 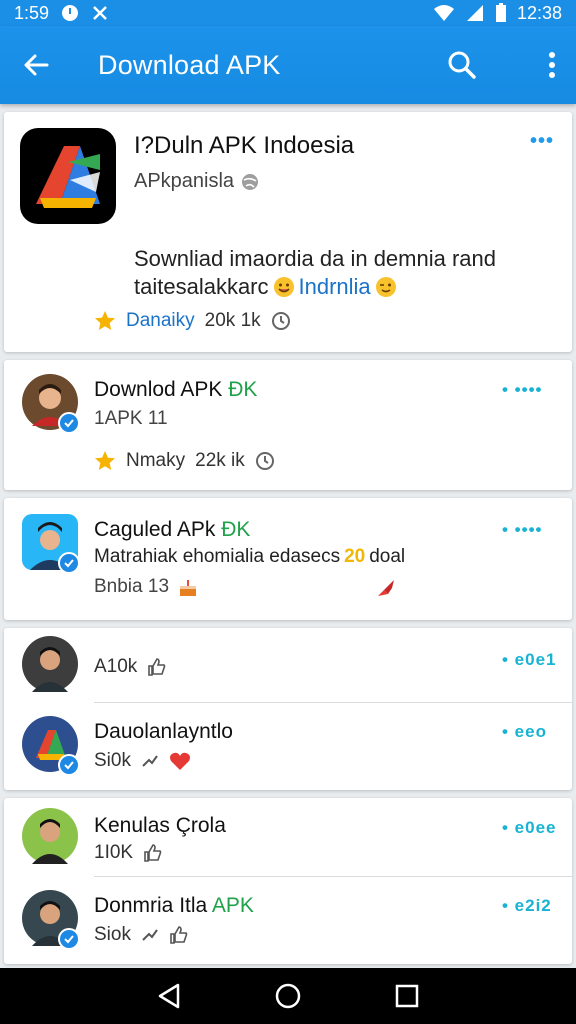 I want to click on status-time: 1:59, so click(x=32, y=12).